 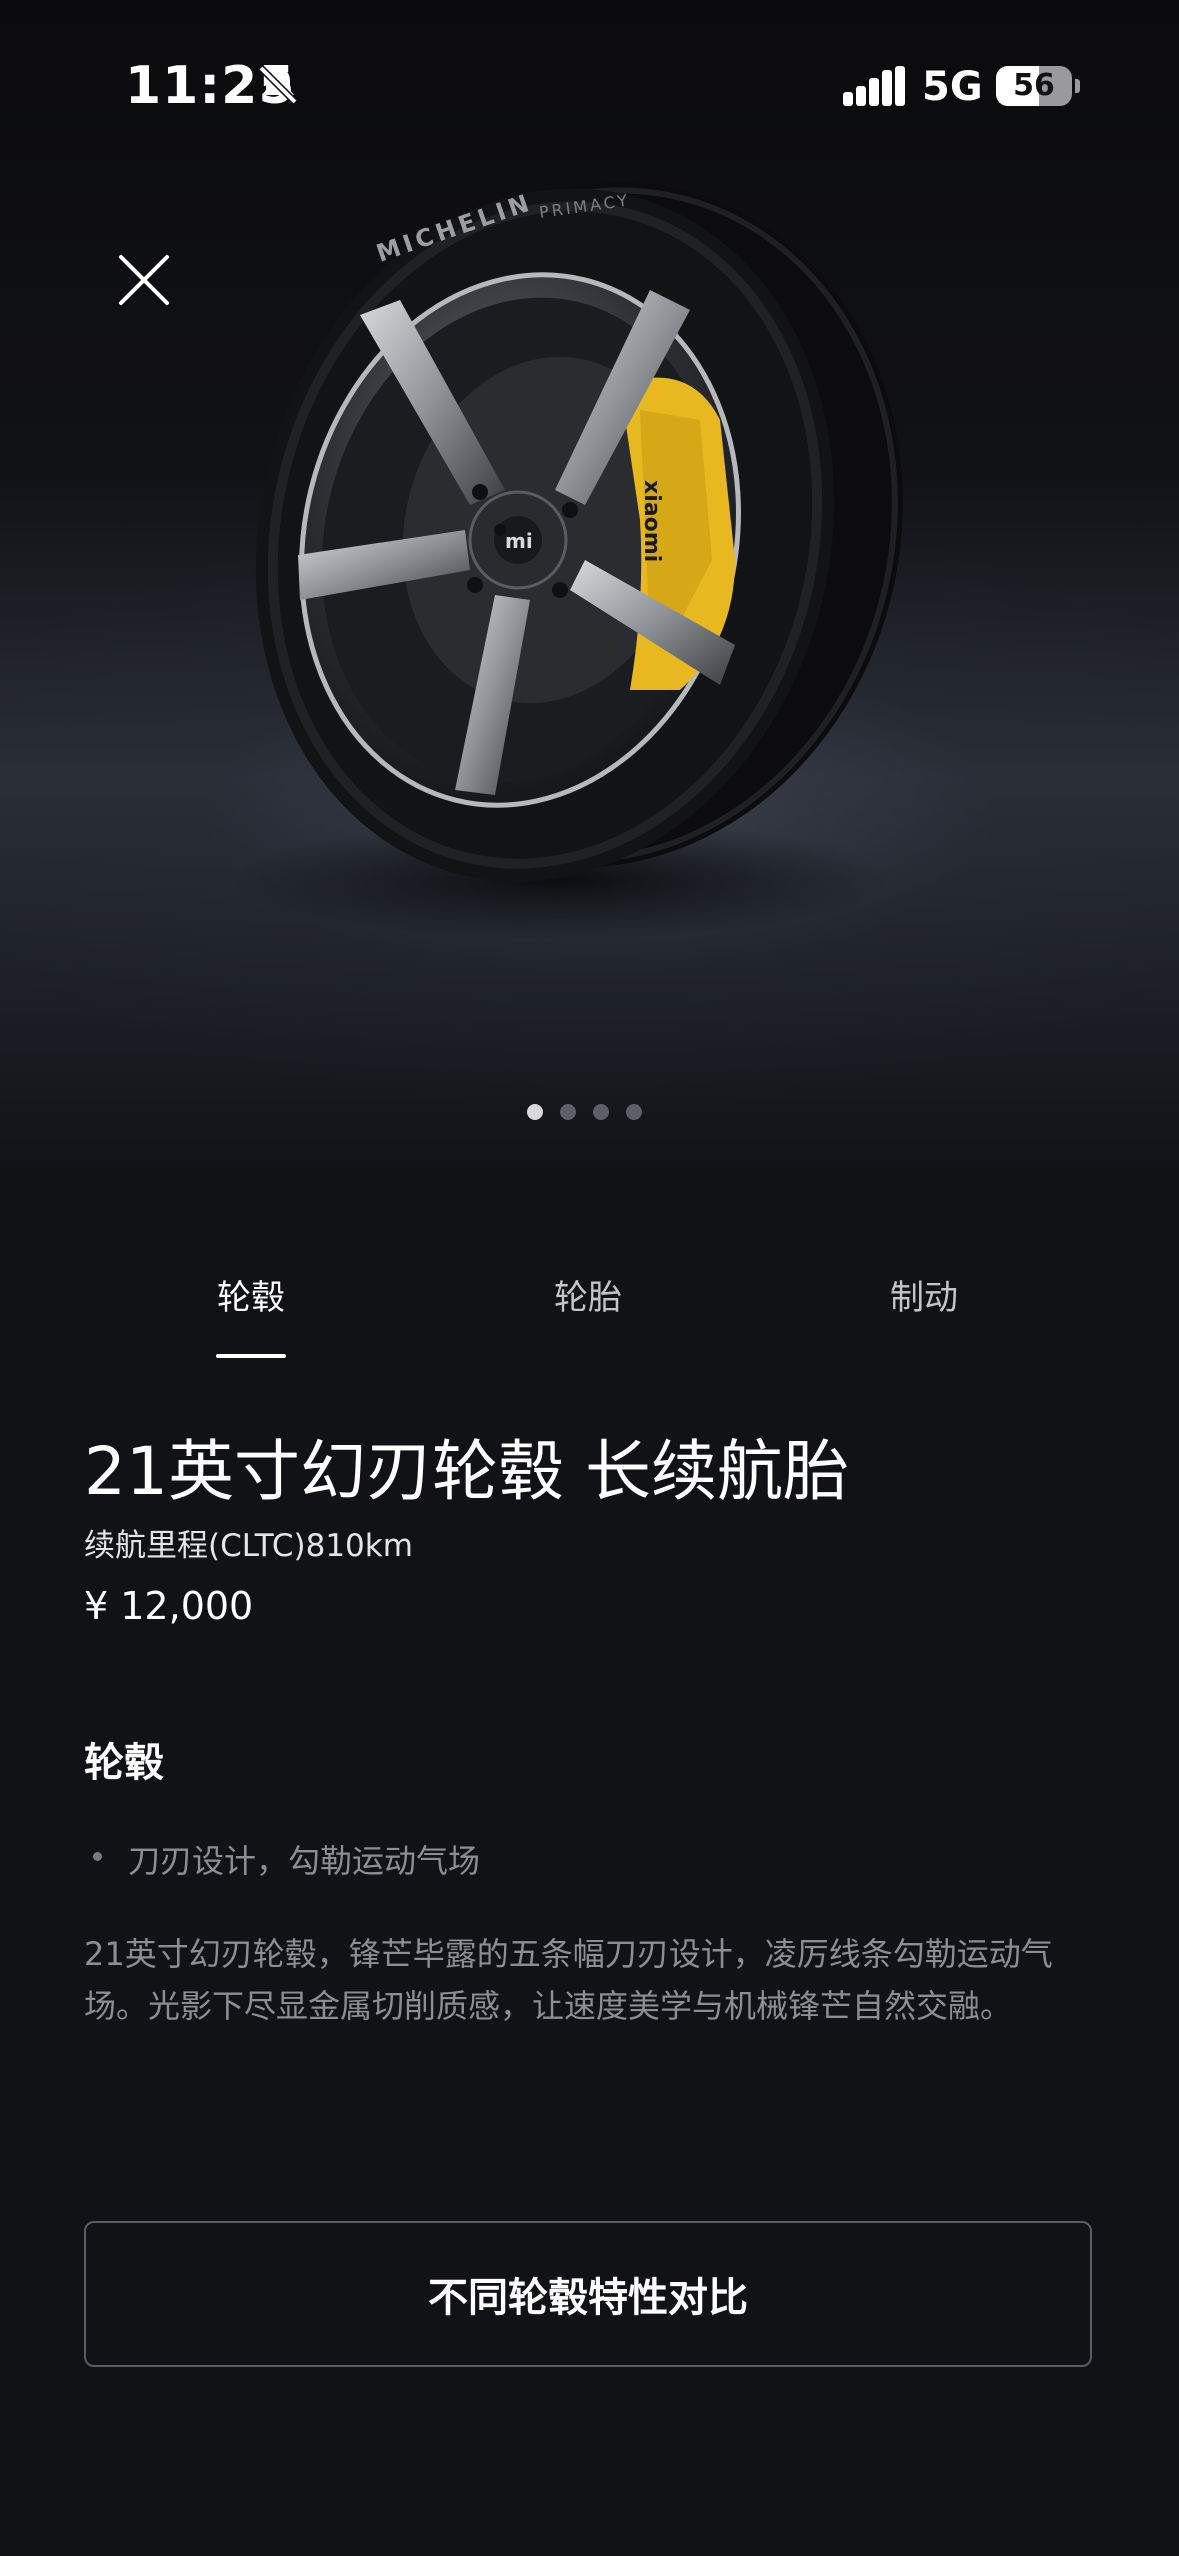 What do you see at coordinates (169, 1606) in the screenshot?
I see `price-text: ¥ 12,000` at bounding box center [169, 1606].